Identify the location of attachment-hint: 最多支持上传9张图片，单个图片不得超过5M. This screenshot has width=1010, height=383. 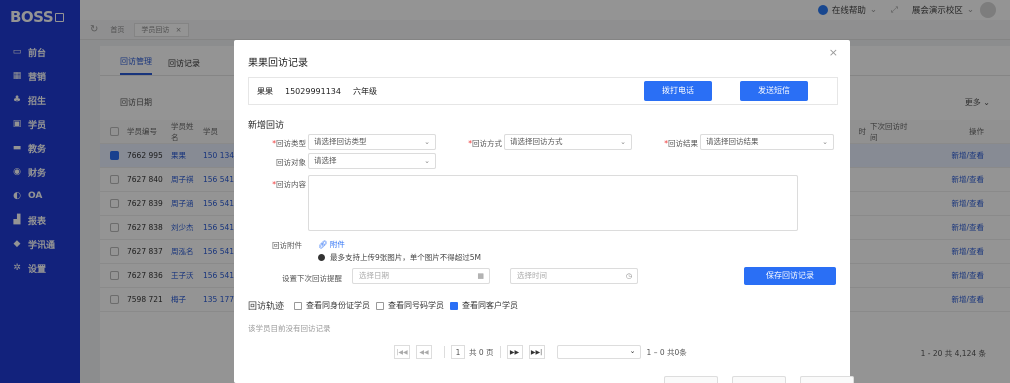
(399, 257).